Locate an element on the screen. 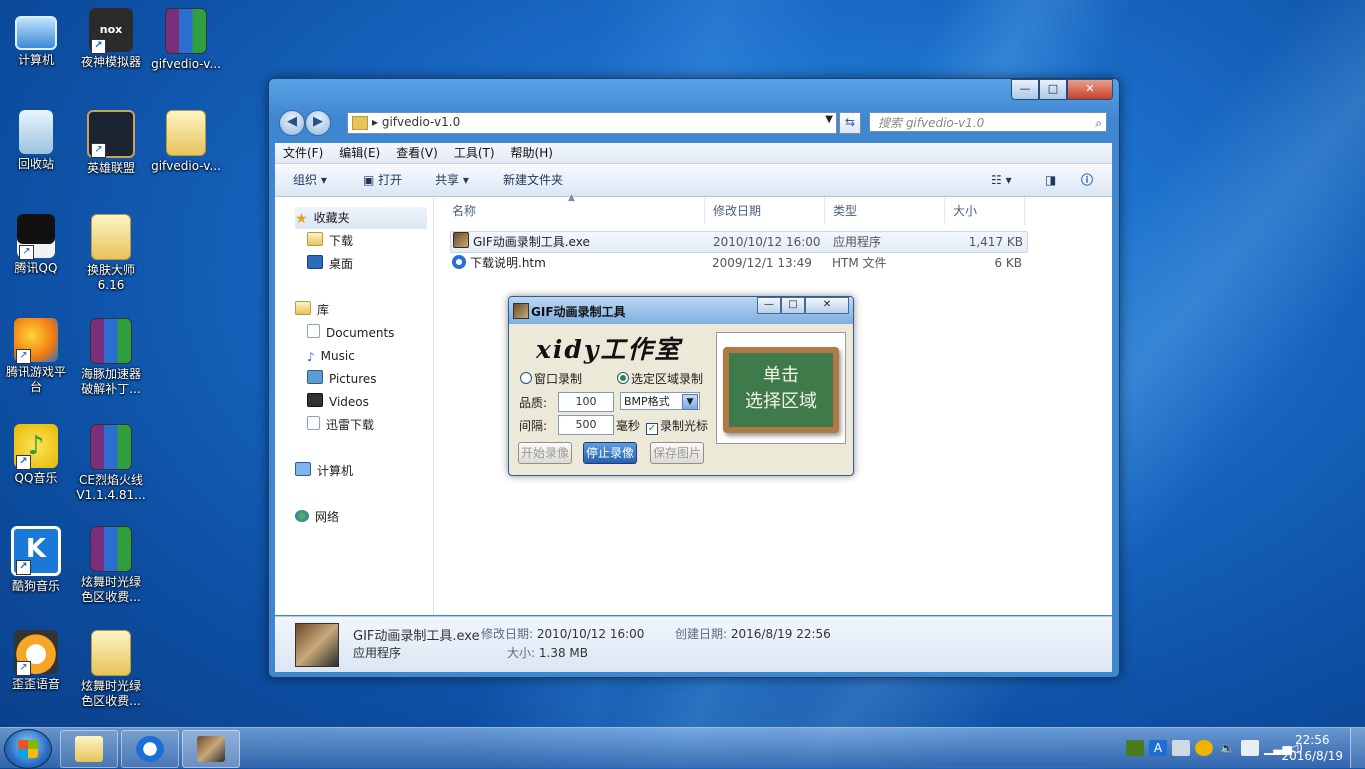 The height and width of the screenshot is (769, 1365). view-options-icon: ☷ ▾ is located at coordinates (1001, 180).